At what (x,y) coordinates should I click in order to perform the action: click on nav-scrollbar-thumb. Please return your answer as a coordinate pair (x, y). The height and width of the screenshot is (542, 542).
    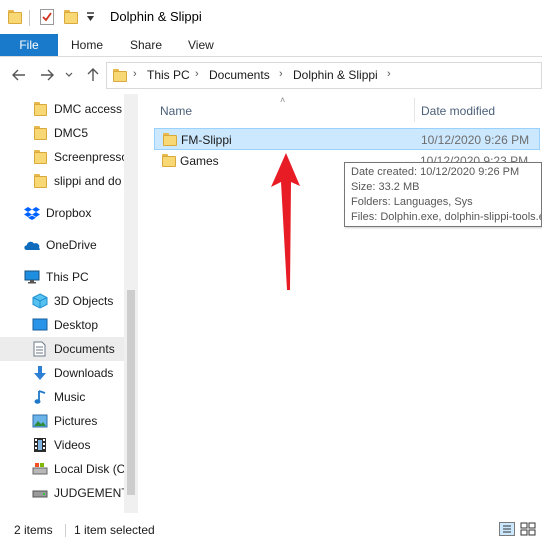
    Looking at the image, I should click on (131, 392).